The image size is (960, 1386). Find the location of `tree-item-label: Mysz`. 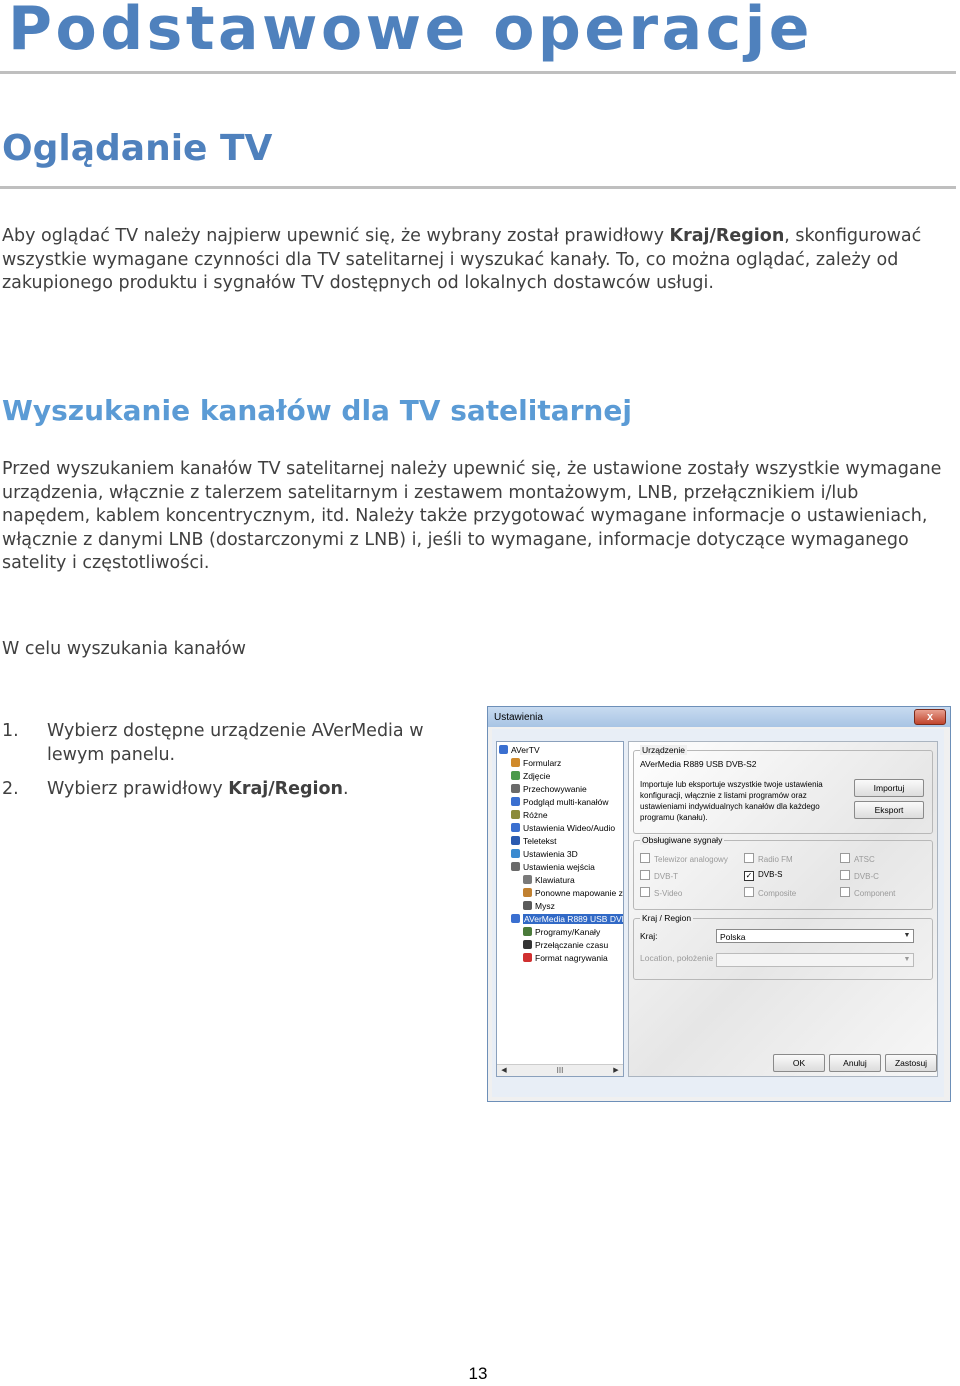

tree-item-label: Mysz is located at coordinates (545, 906).